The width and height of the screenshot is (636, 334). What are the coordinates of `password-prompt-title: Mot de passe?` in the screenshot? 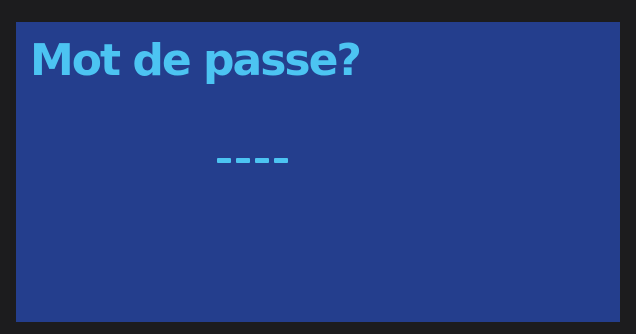 It's located at (196, 60).